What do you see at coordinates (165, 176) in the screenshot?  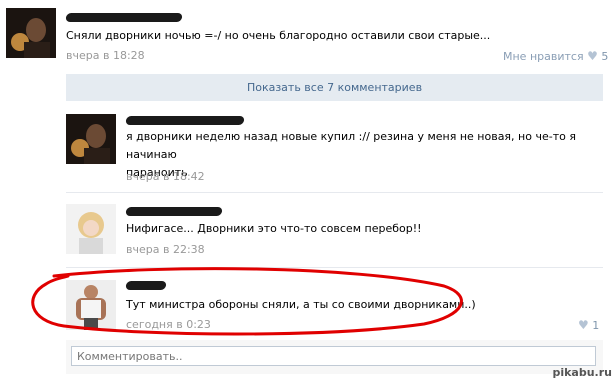 I see `comment-timestamp: вчера в 18:42` at bounding box center [165, 176].